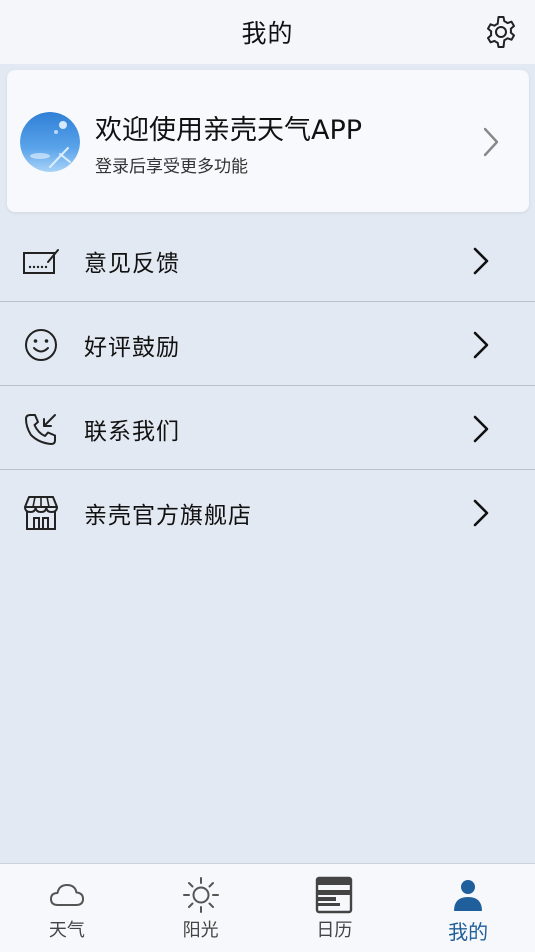  I want to click on tab-label: 阳光, so click(200, 930).